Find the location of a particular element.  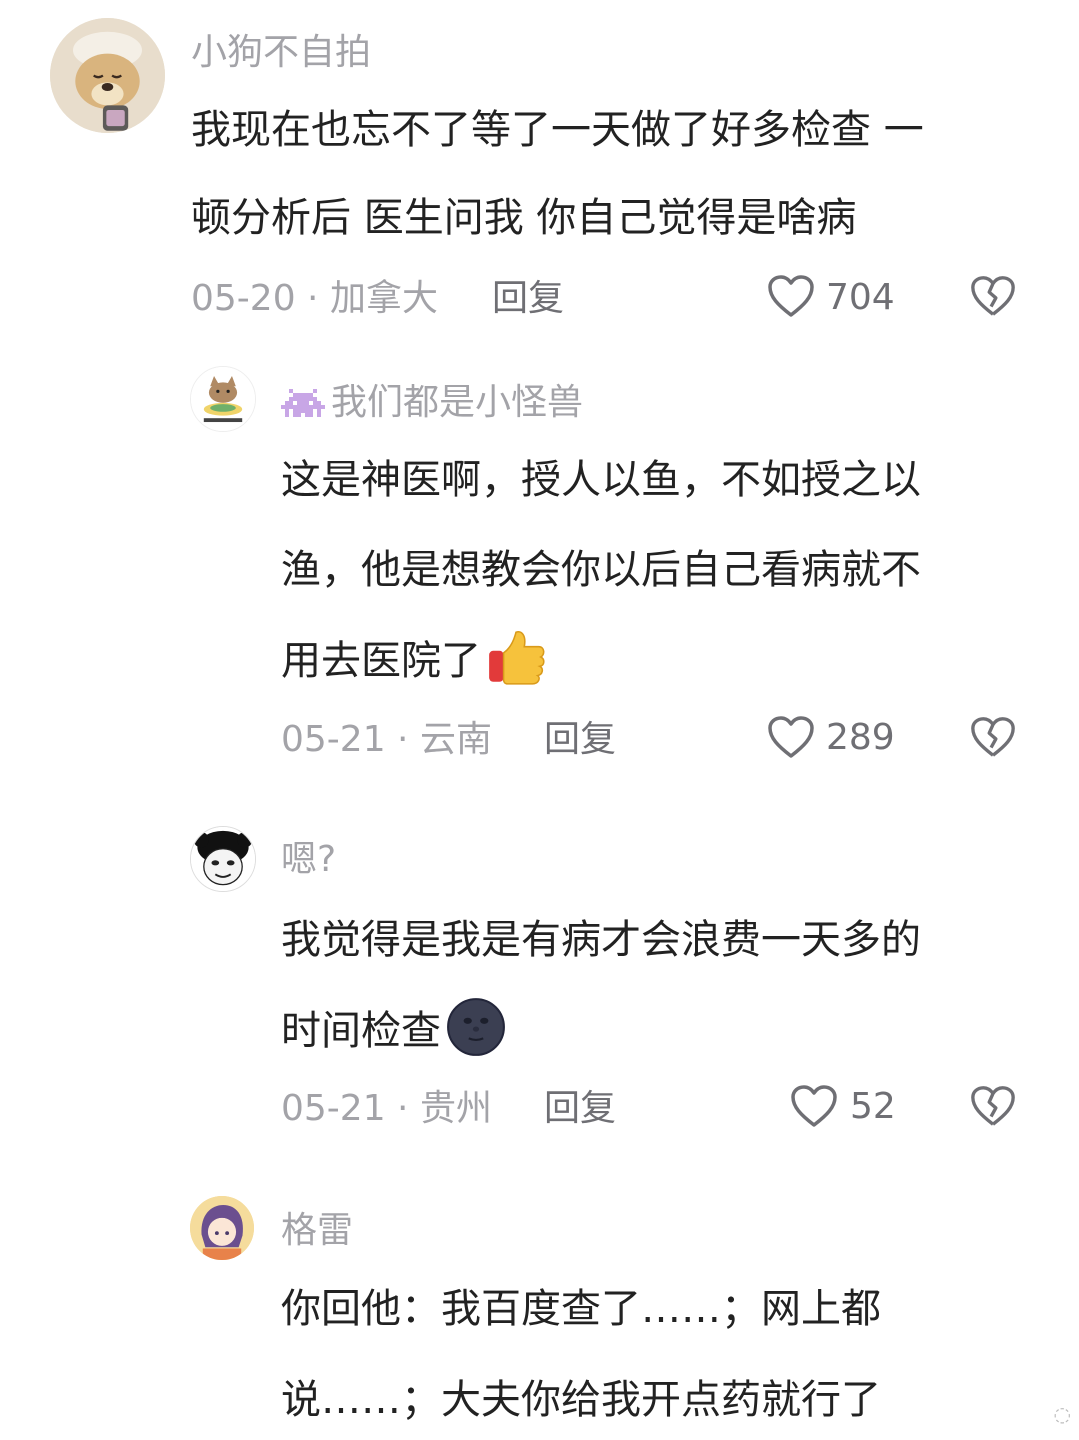

dog-avatar-icon is located at coordinates (107, 75).